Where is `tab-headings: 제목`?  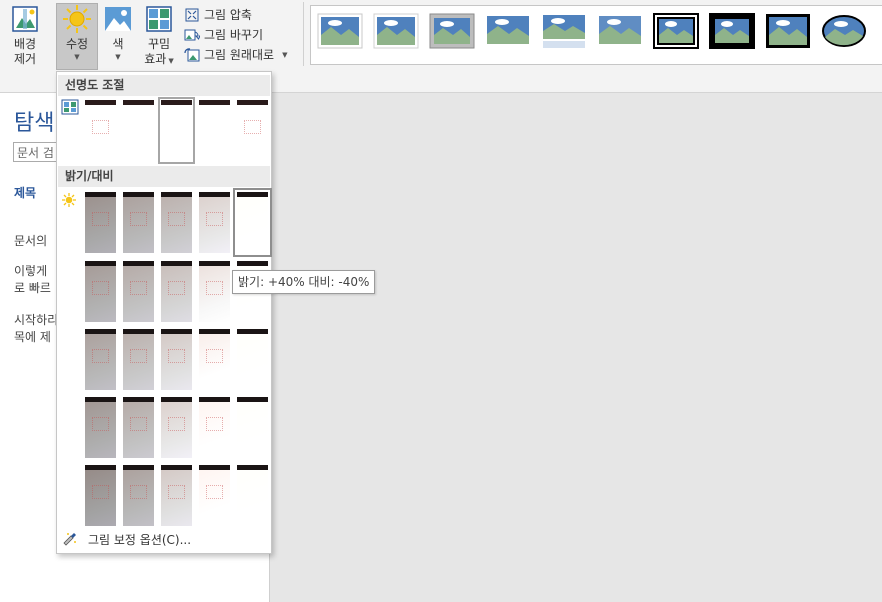
tab-headings: 제목 is located at coordinates (25, 192).